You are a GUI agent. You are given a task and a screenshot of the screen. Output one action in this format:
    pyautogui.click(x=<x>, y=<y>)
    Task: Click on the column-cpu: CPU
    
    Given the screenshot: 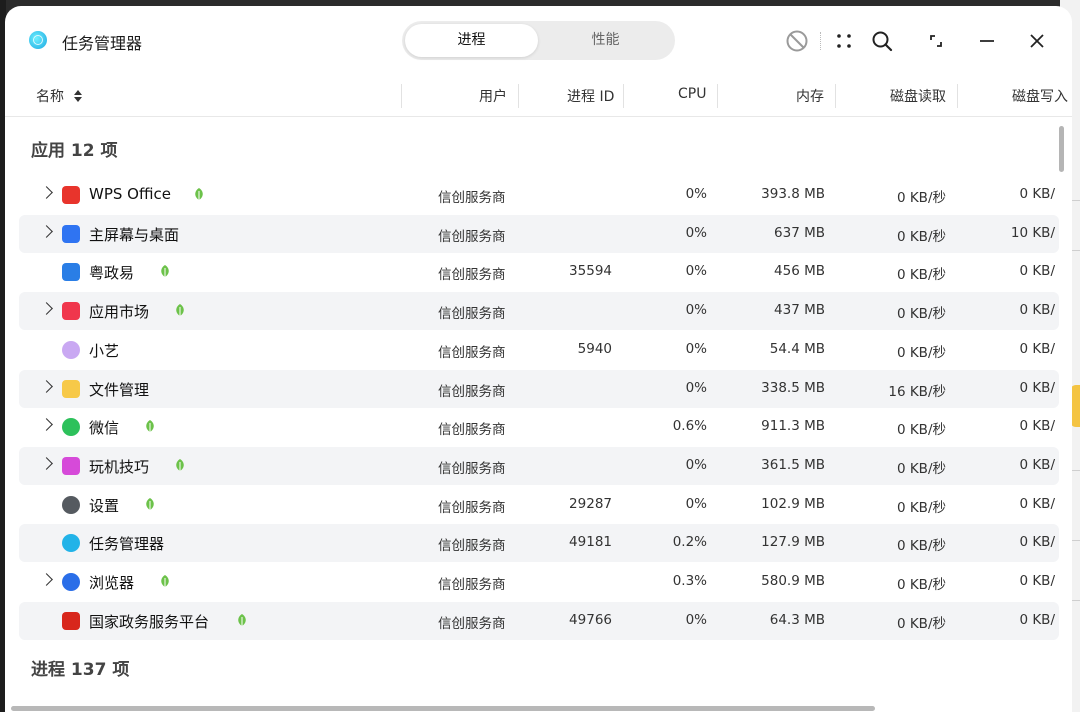 What is the action you would take?
    pyautogui.click(x=692, y=94)
    